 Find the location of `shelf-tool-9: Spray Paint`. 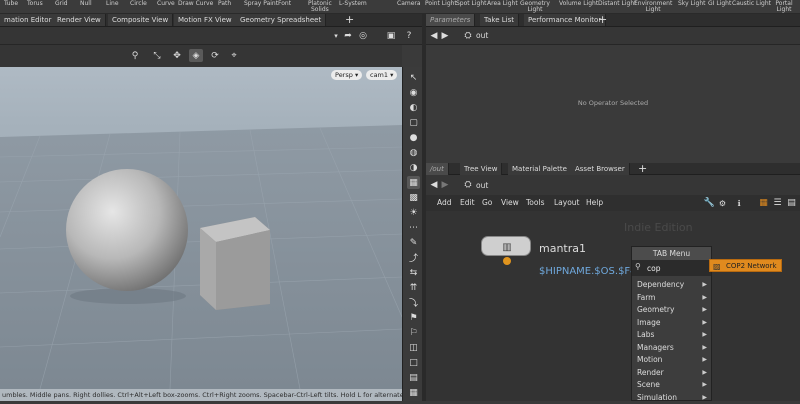

shelf-tool-9: Spray Paint is located at coordinates (261, 4).